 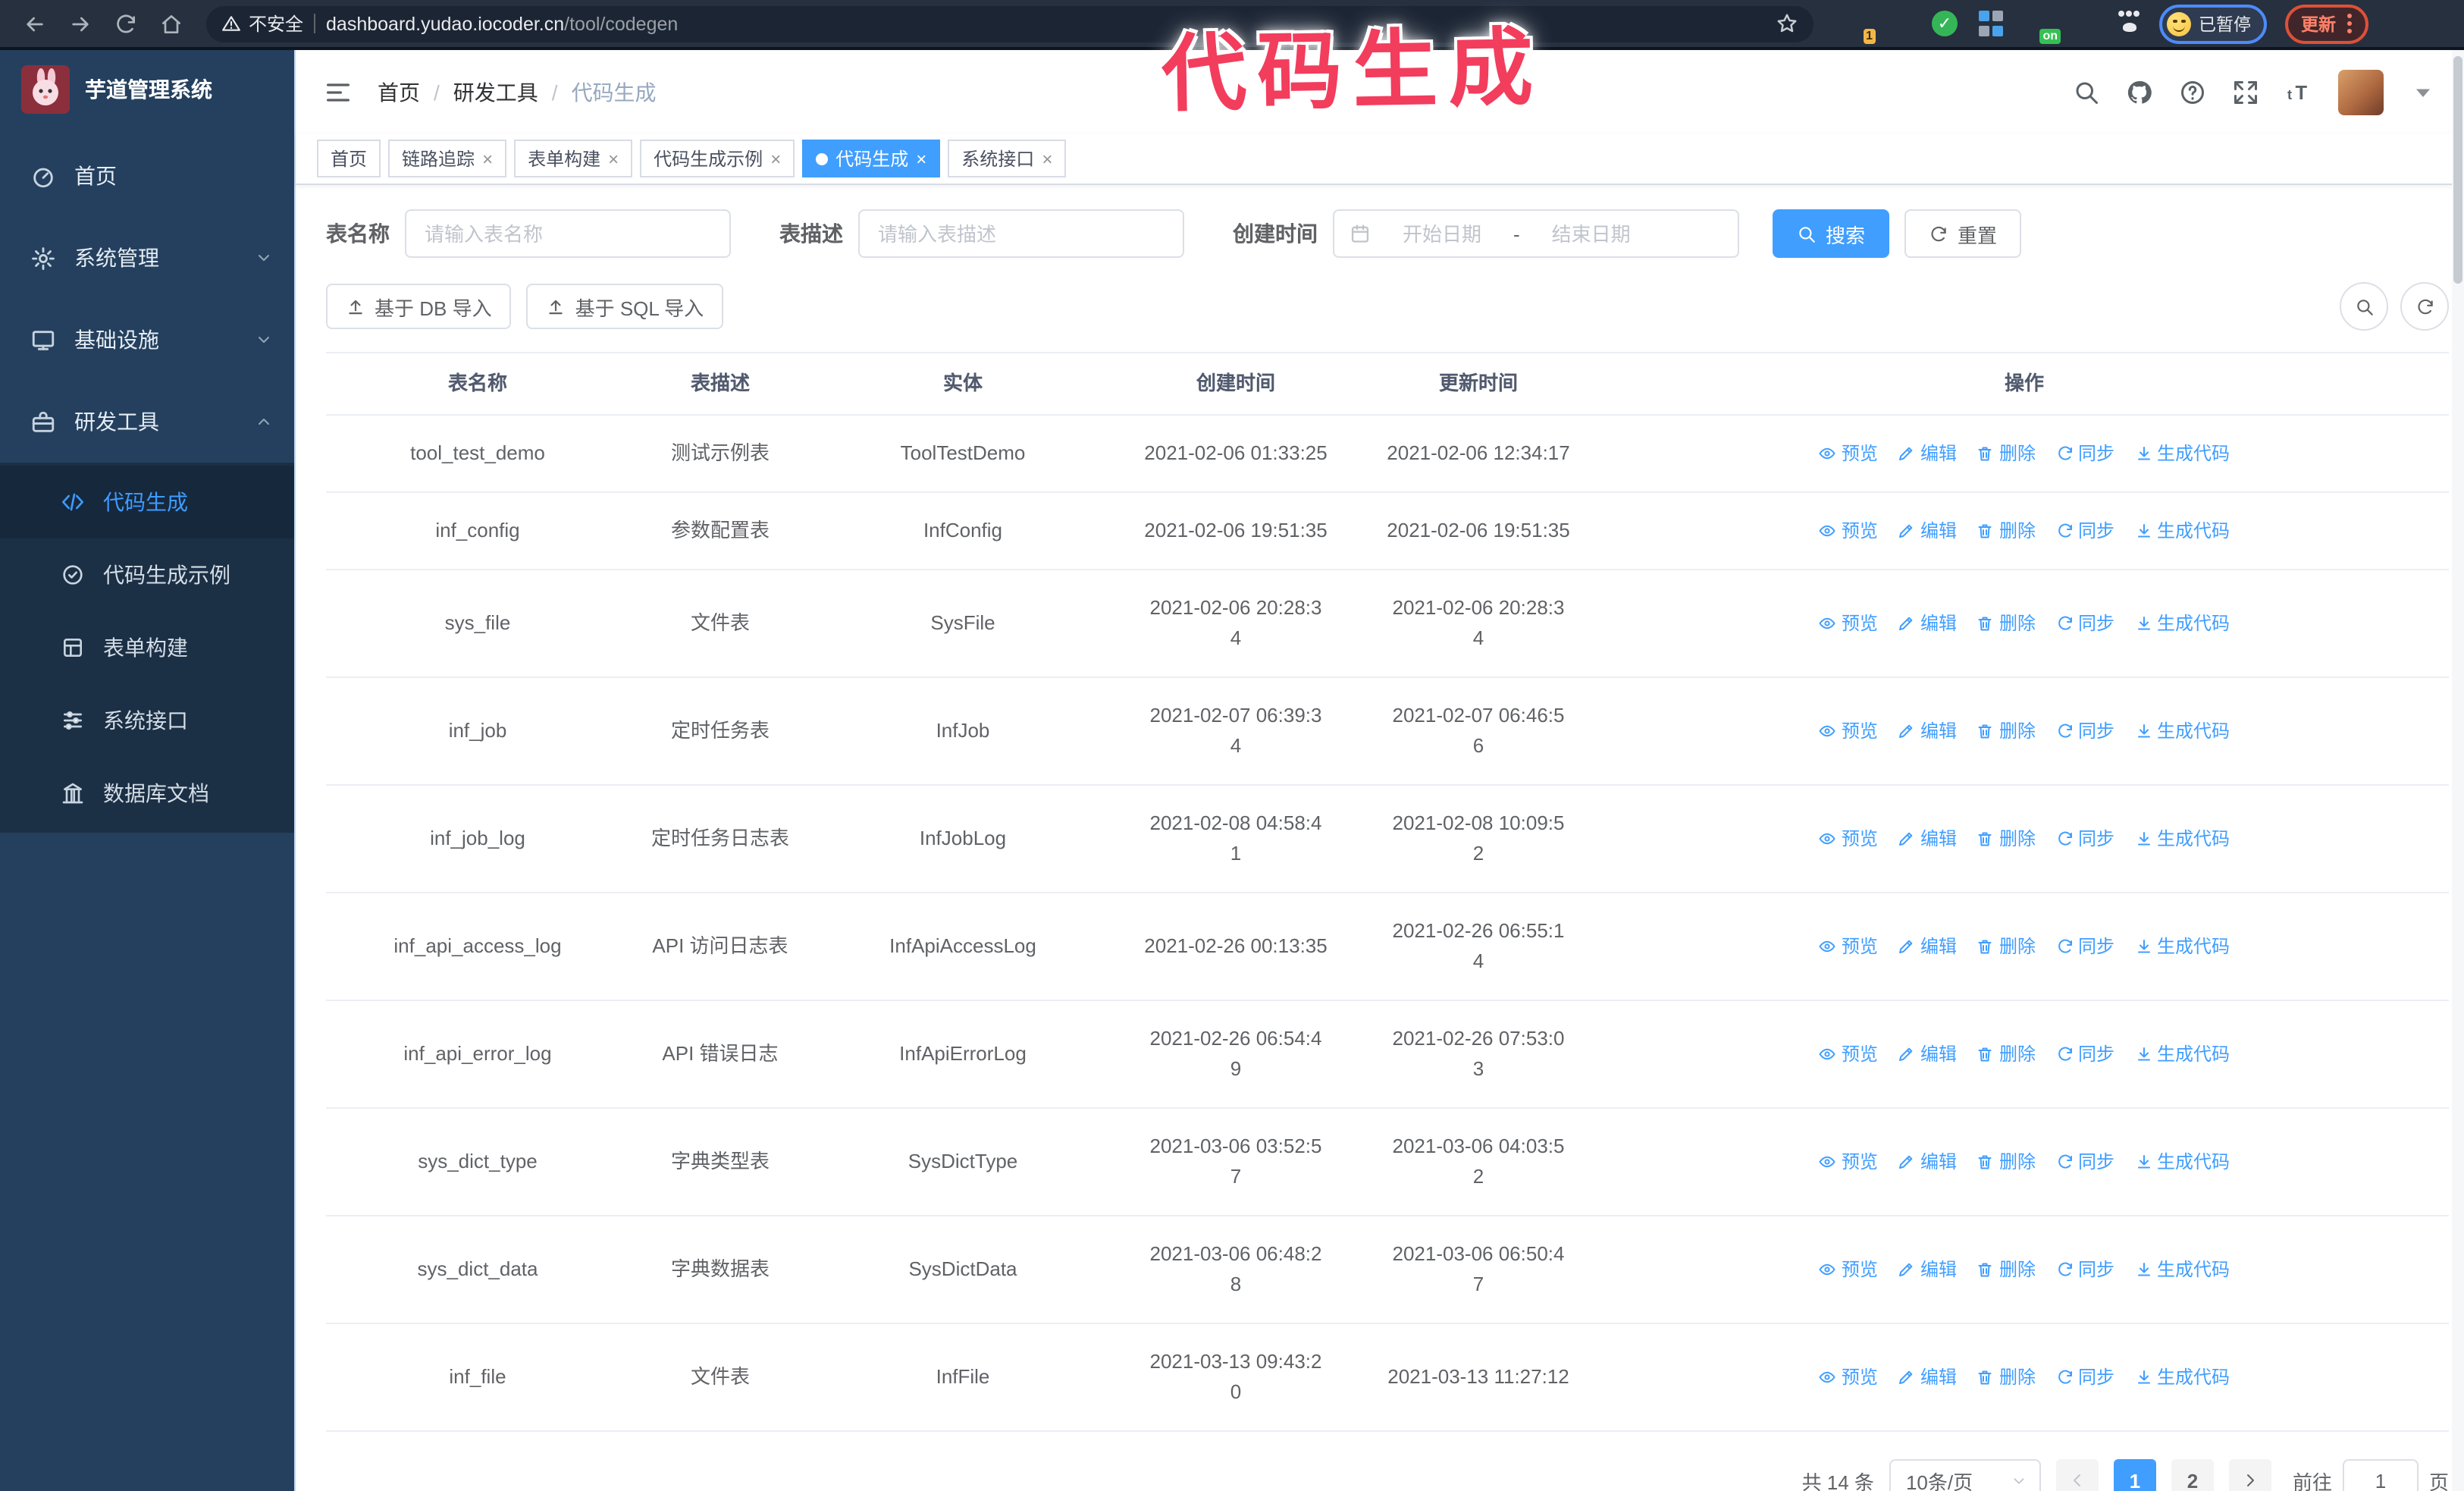 What do you see at coordinates (338, 92) in the screenshot?
I see `sidebar-collapse-icon` at bounding box center [338, 92].